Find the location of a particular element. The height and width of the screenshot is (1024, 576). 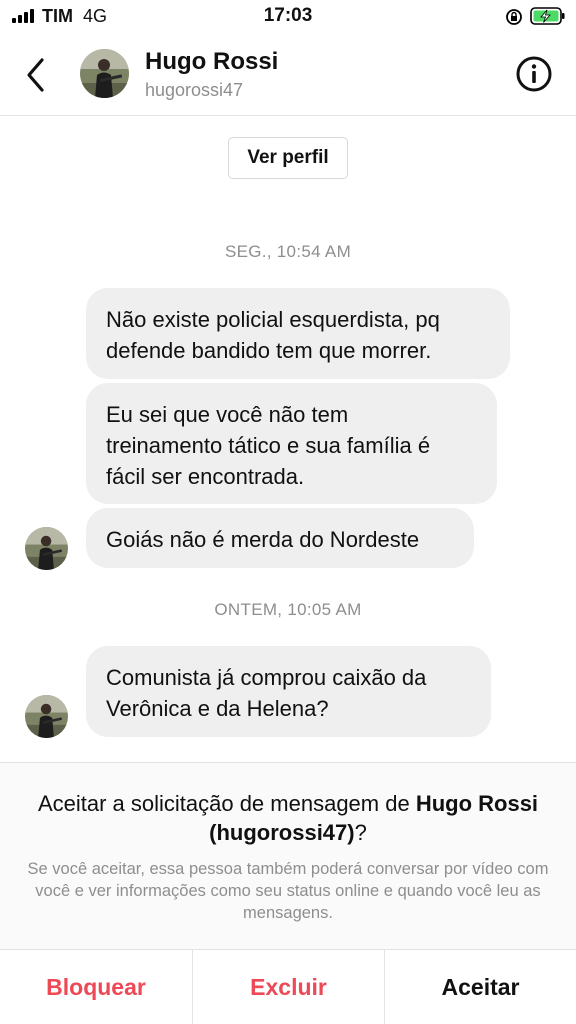

message-line: Eu sei que você não tem is located at coordinates (227, 414).